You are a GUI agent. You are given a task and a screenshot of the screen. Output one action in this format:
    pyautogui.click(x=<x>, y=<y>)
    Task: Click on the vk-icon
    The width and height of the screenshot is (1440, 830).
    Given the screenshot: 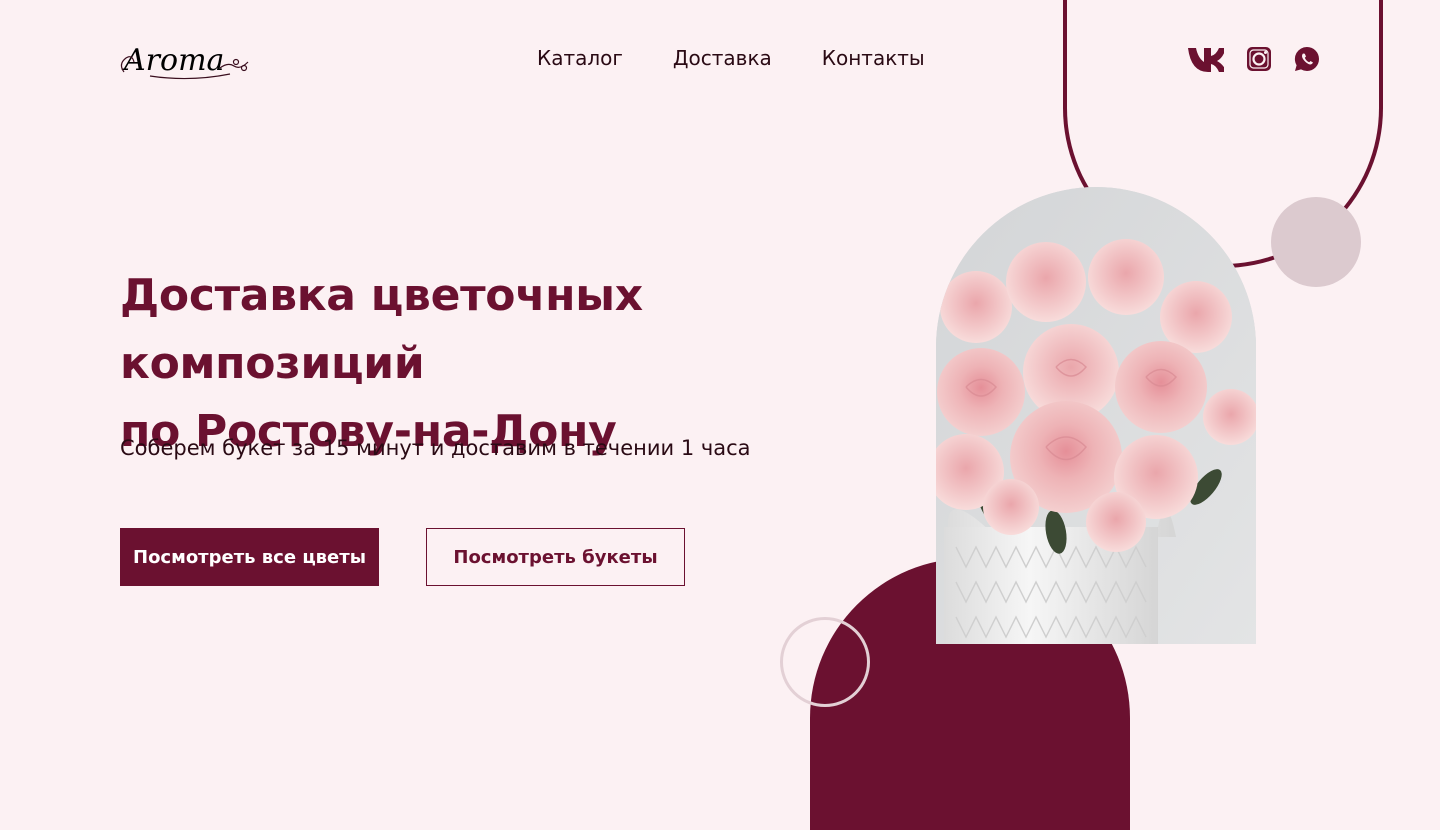 What is the action you would take?
    pyautogui.click(x=1205, y=59)
    